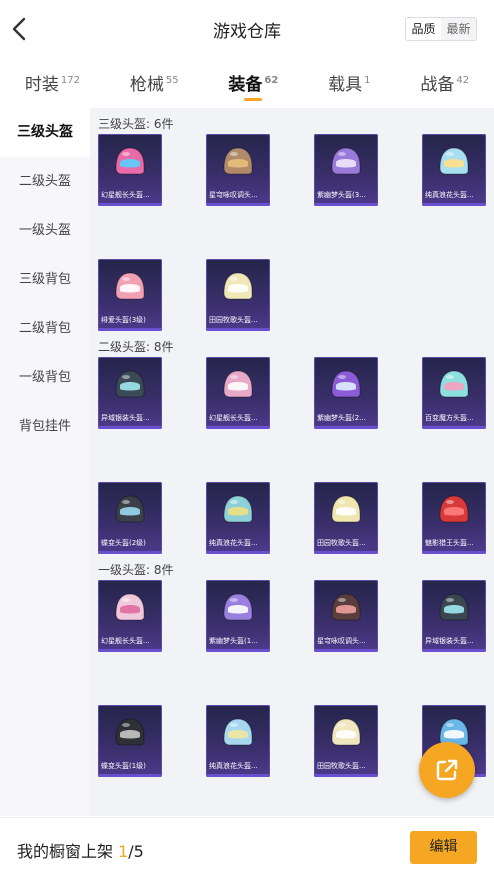 The height and width of the screenshot is (875, 494). I want to click on tab-count: 55, so click(172, 81).